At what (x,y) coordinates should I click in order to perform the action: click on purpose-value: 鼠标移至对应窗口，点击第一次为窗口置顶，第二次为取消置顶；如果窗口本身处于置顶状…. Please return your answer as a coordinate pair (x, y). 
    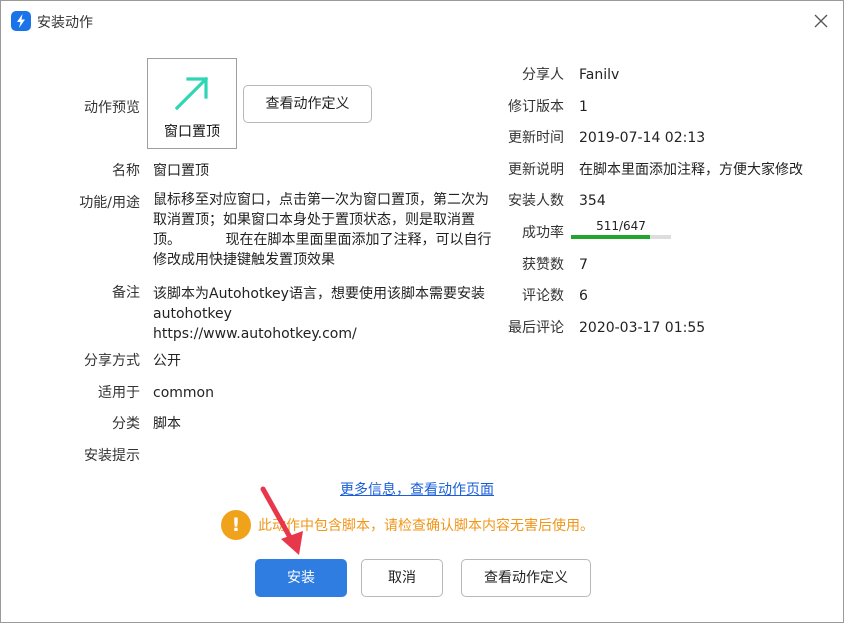
    Looking at the image, I should click on (322, 230).